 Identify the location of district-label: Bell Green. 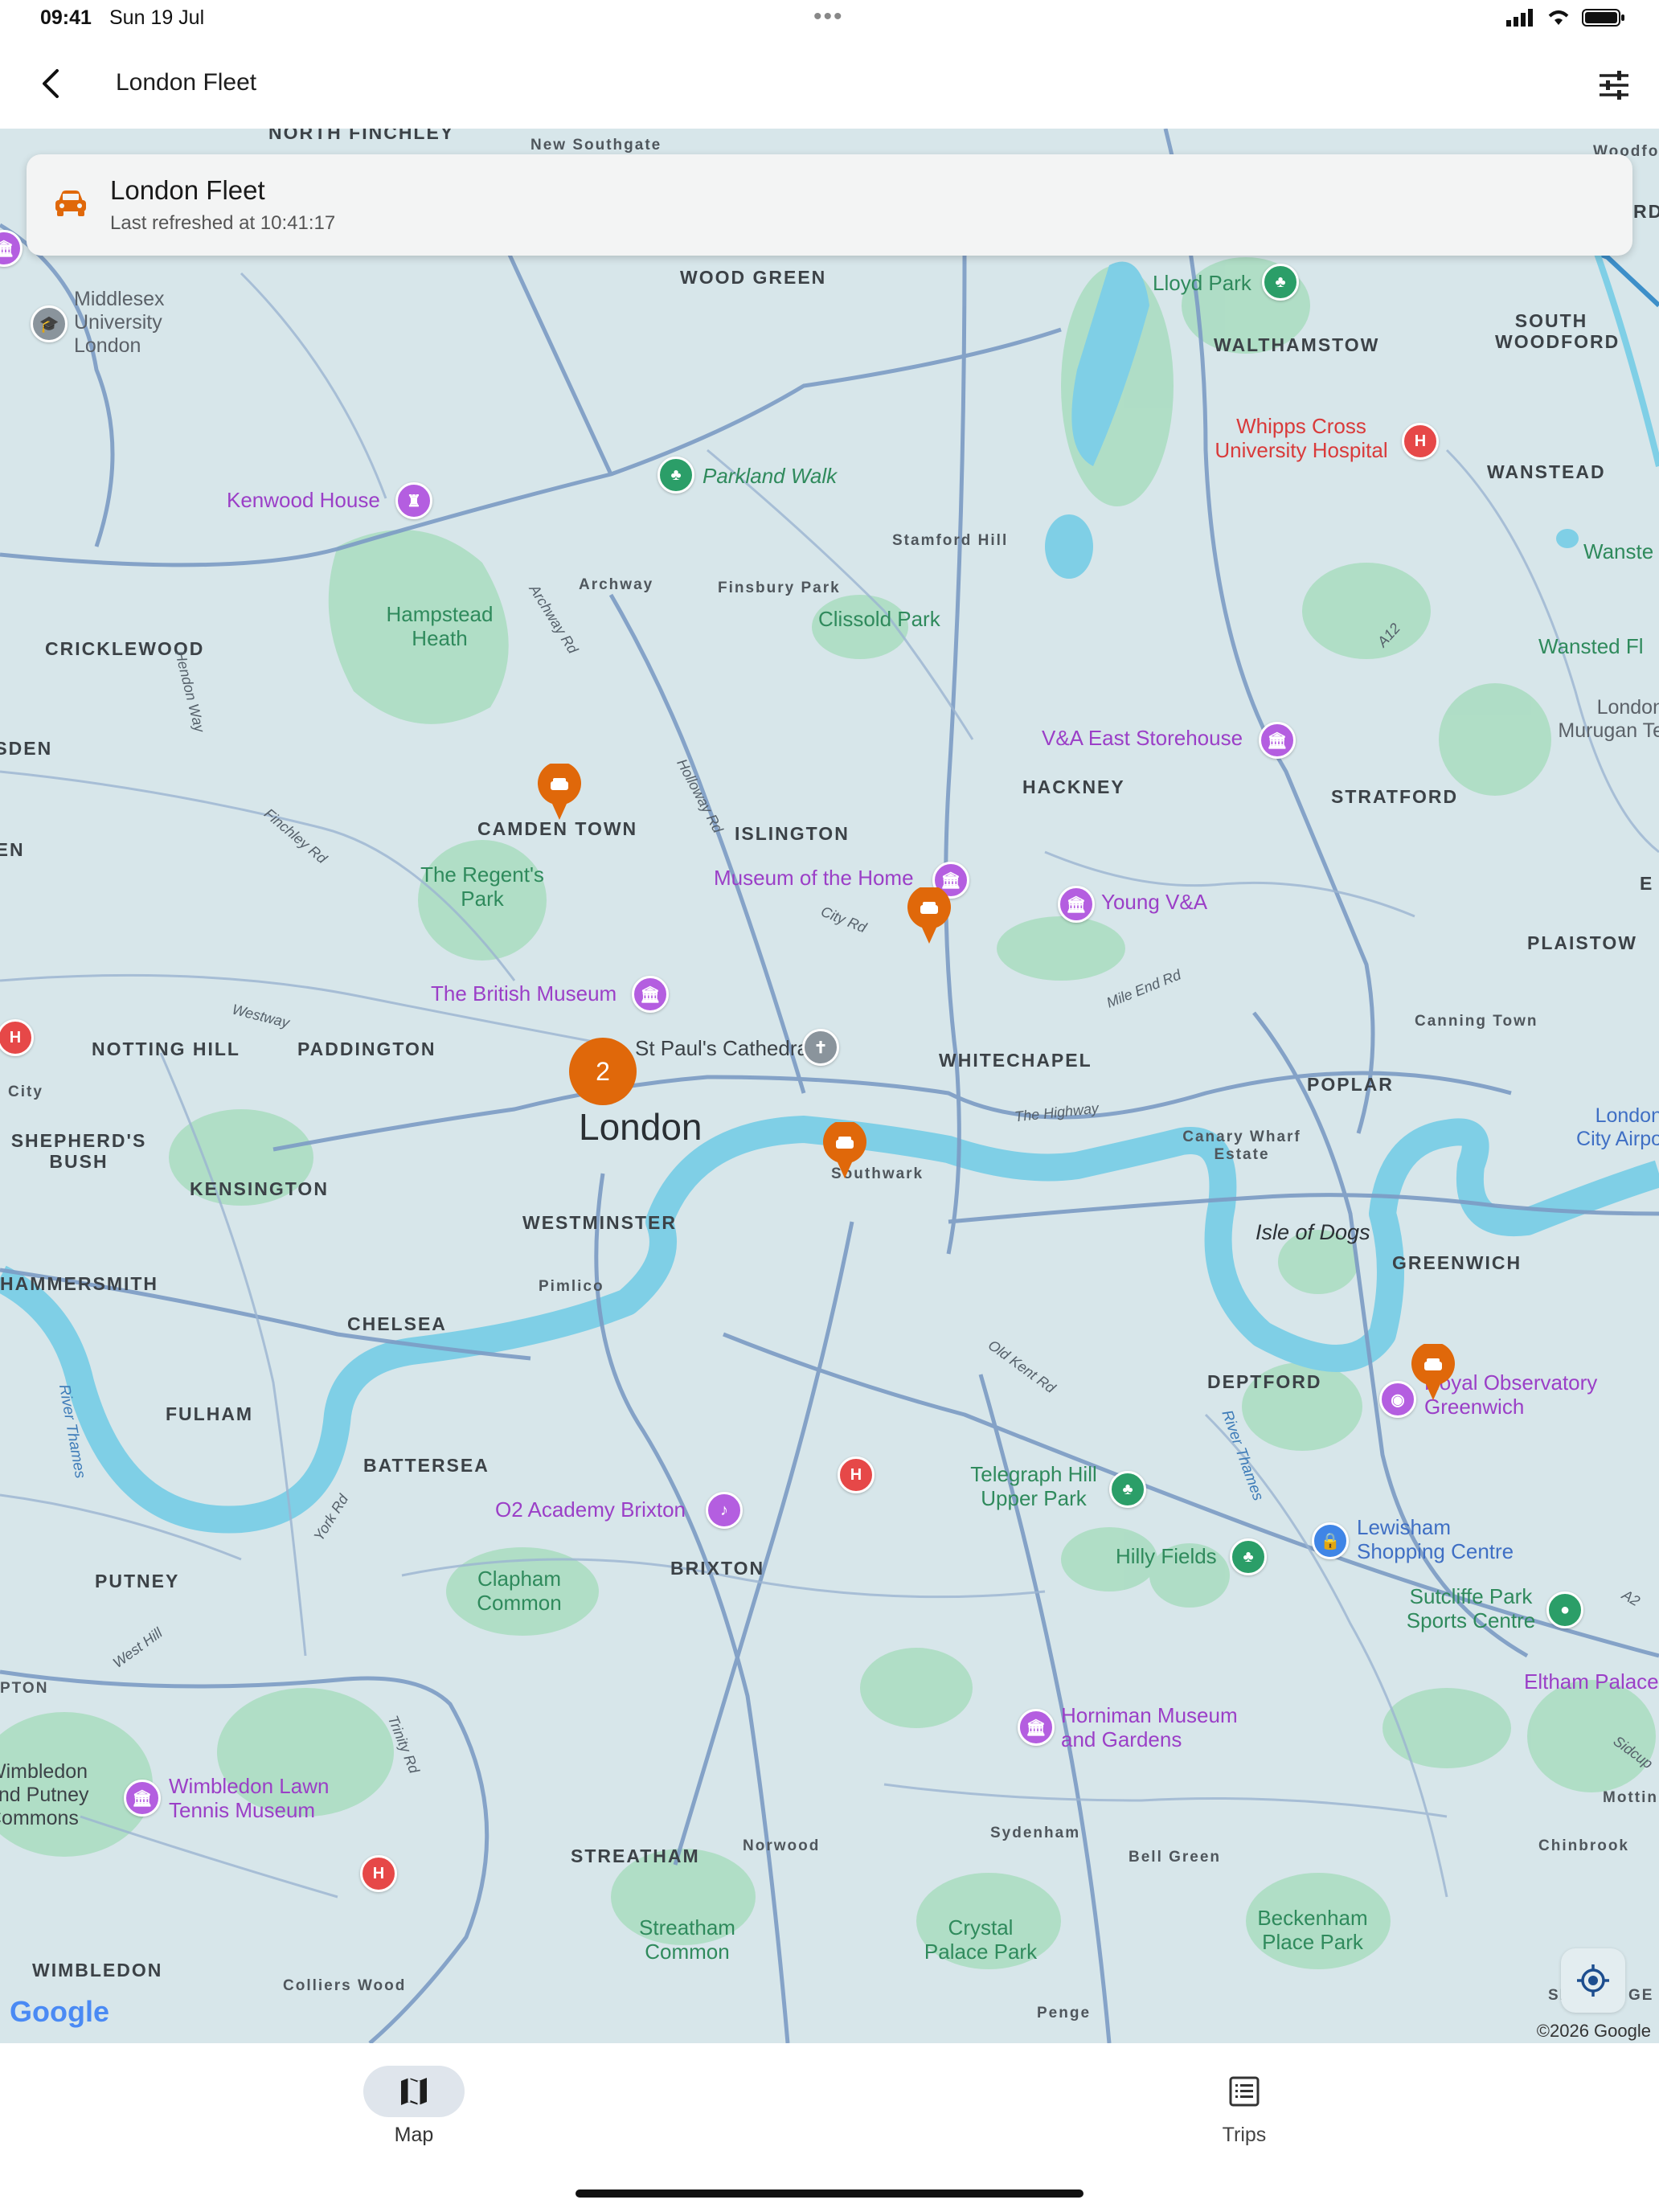
(1175, 1857).